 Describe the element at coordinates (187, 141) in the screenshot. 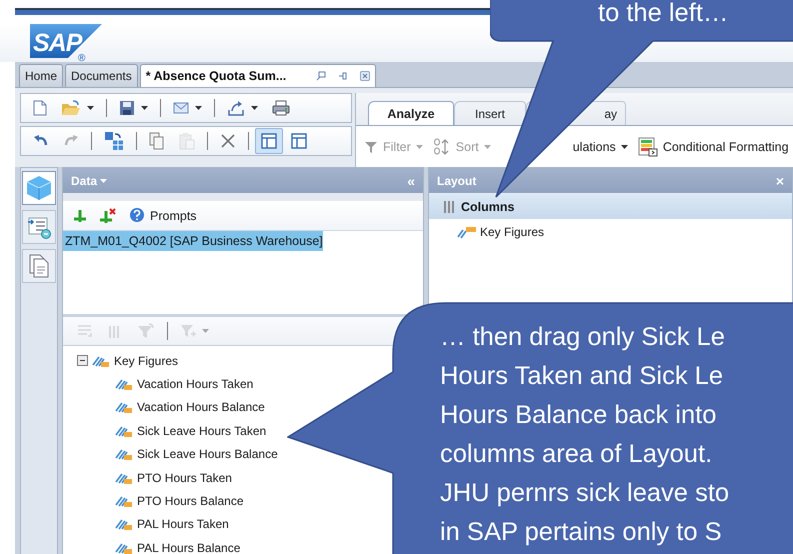

I see `paste-icon` at that location.